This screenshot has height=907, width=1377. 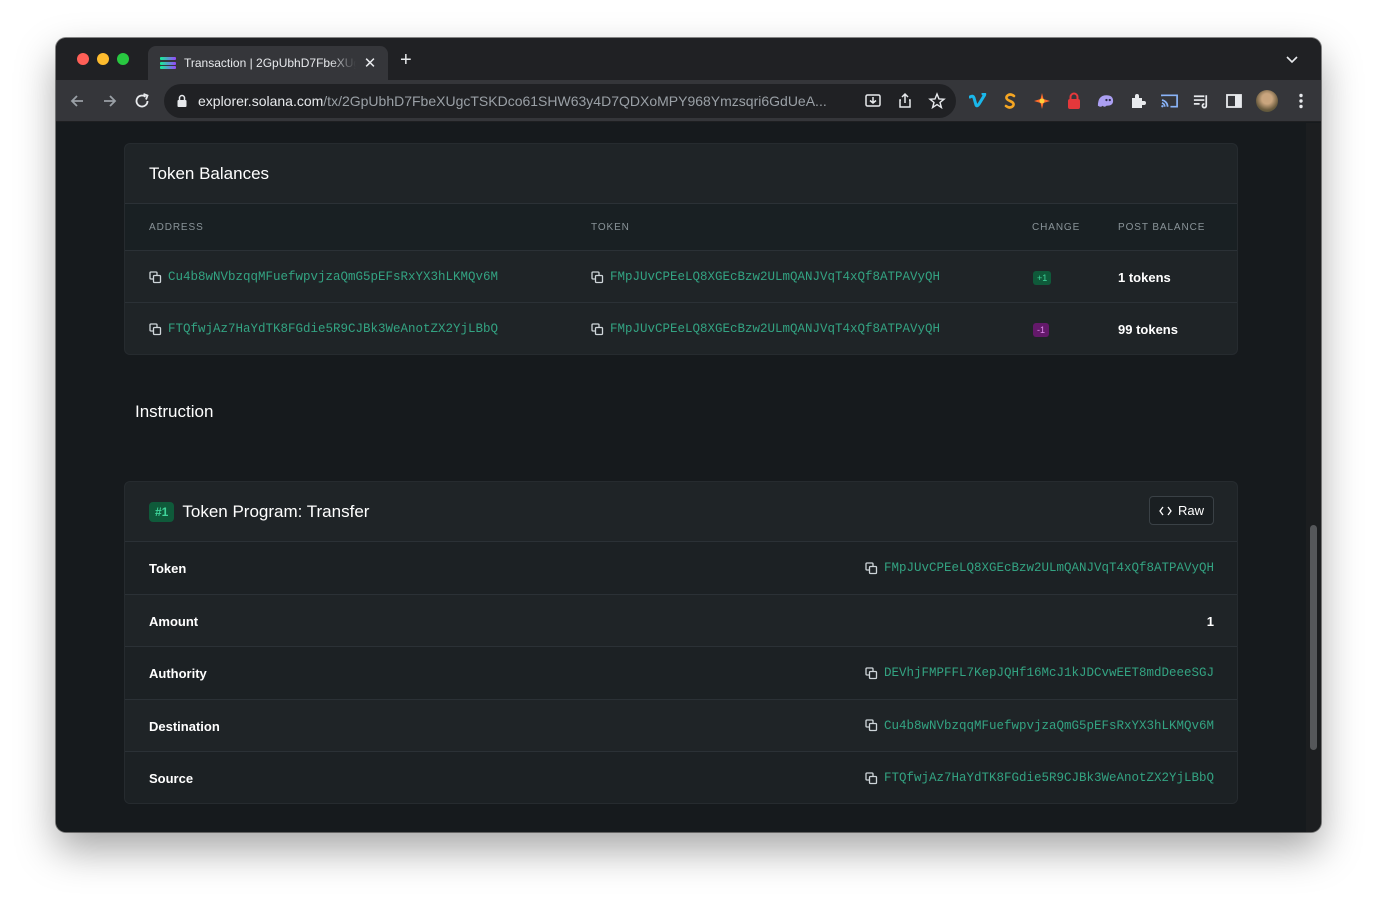 What do you see at coordinates (168, 568) in the screenshot?
I see `row-label: Token` at bounding box center [168, 568].